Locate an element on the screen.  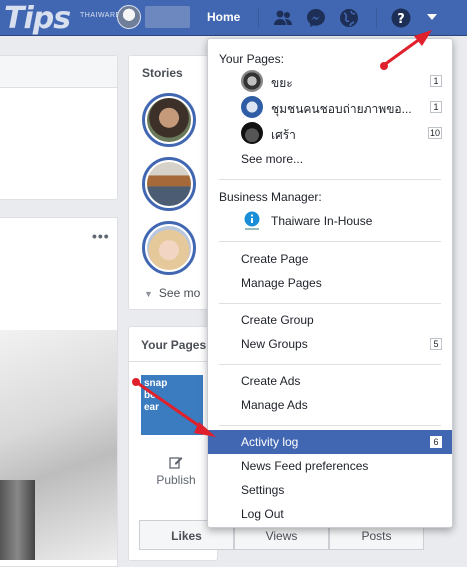
page-logo-text: be is located at coordinates (150, 395).